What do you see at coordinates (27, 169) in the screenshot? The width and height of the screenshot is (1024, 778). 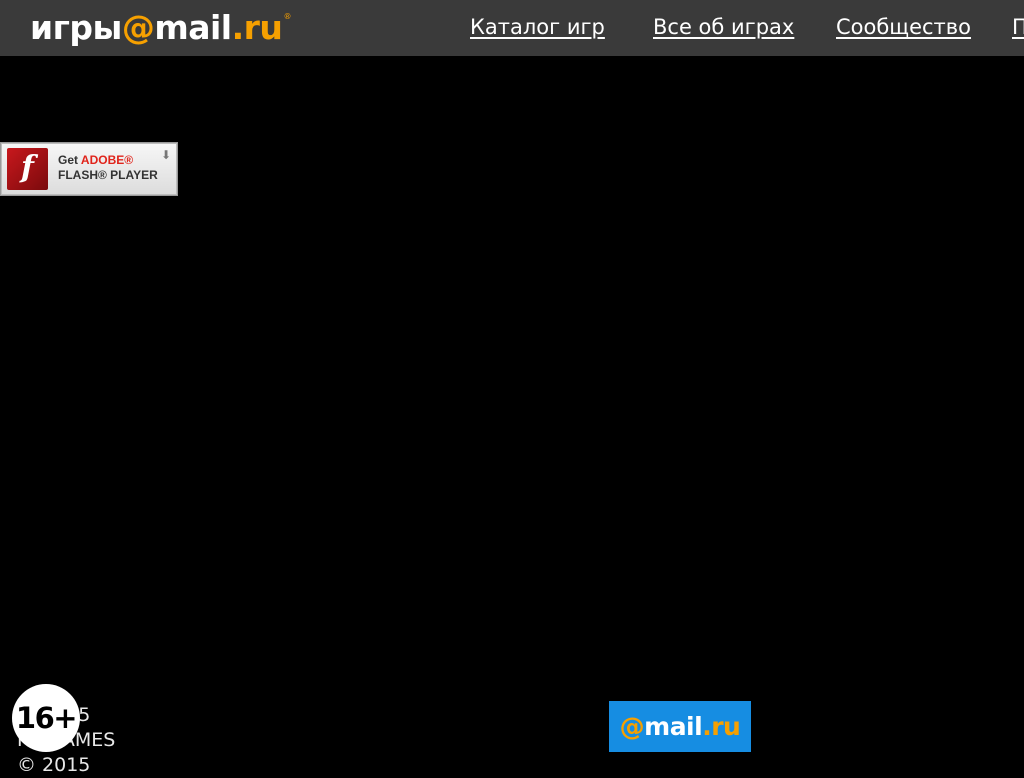 I see `flash-player-icon: f` at bounding box center [27, 169].